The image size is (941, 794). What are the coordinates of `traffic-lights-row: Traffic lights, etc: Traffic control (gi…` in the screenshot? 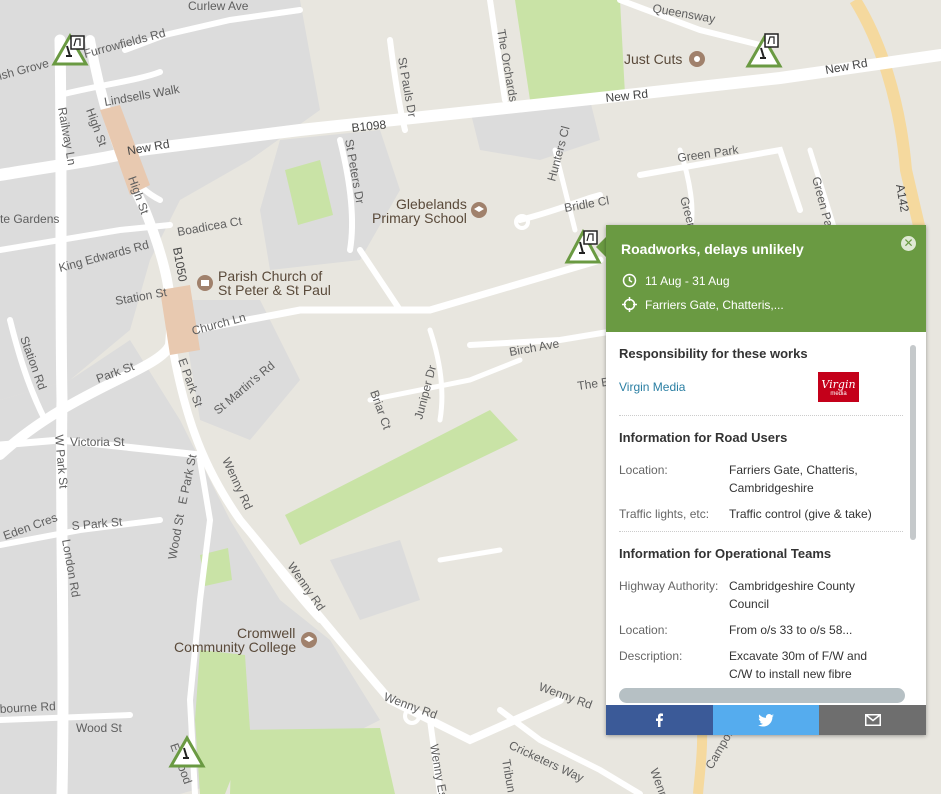 It's located at (765, 514).